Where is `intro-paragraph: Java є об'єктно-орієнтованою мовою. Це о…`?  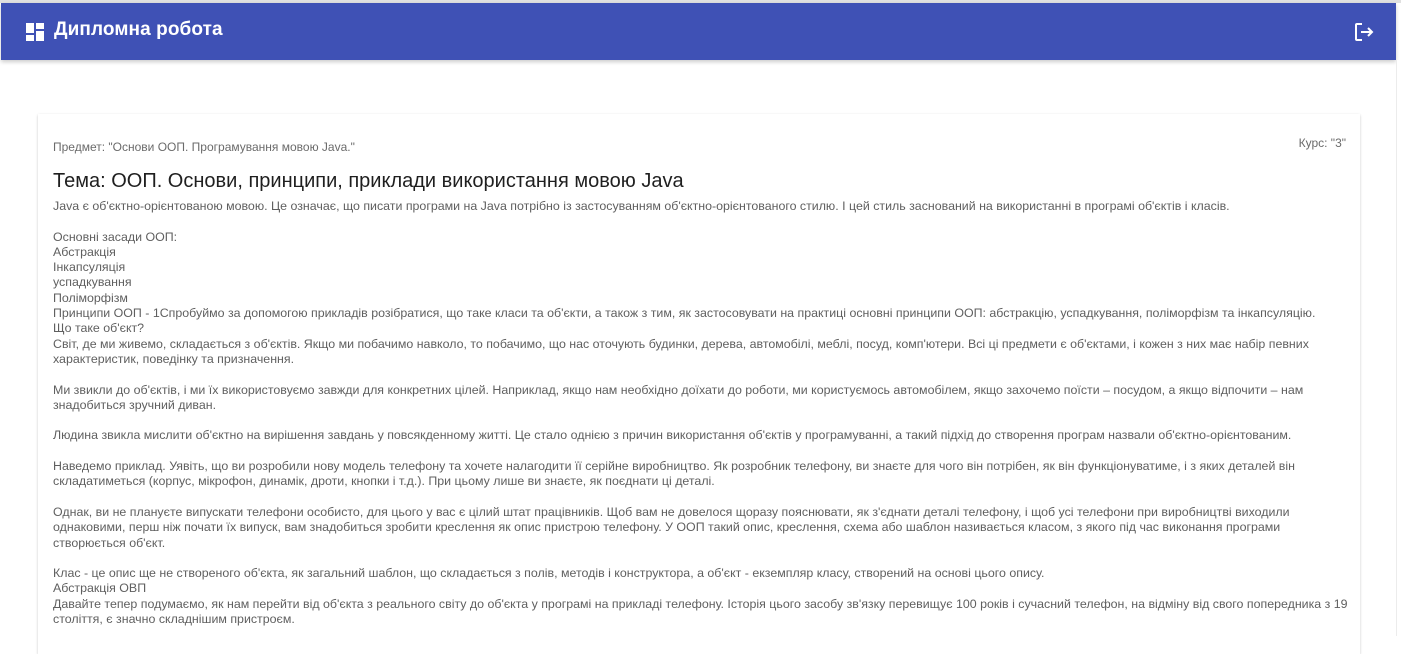 intro-paragraph: Java є об'єктно-орієнтованою мовою. Це о… is located at coordinates (641, 206).